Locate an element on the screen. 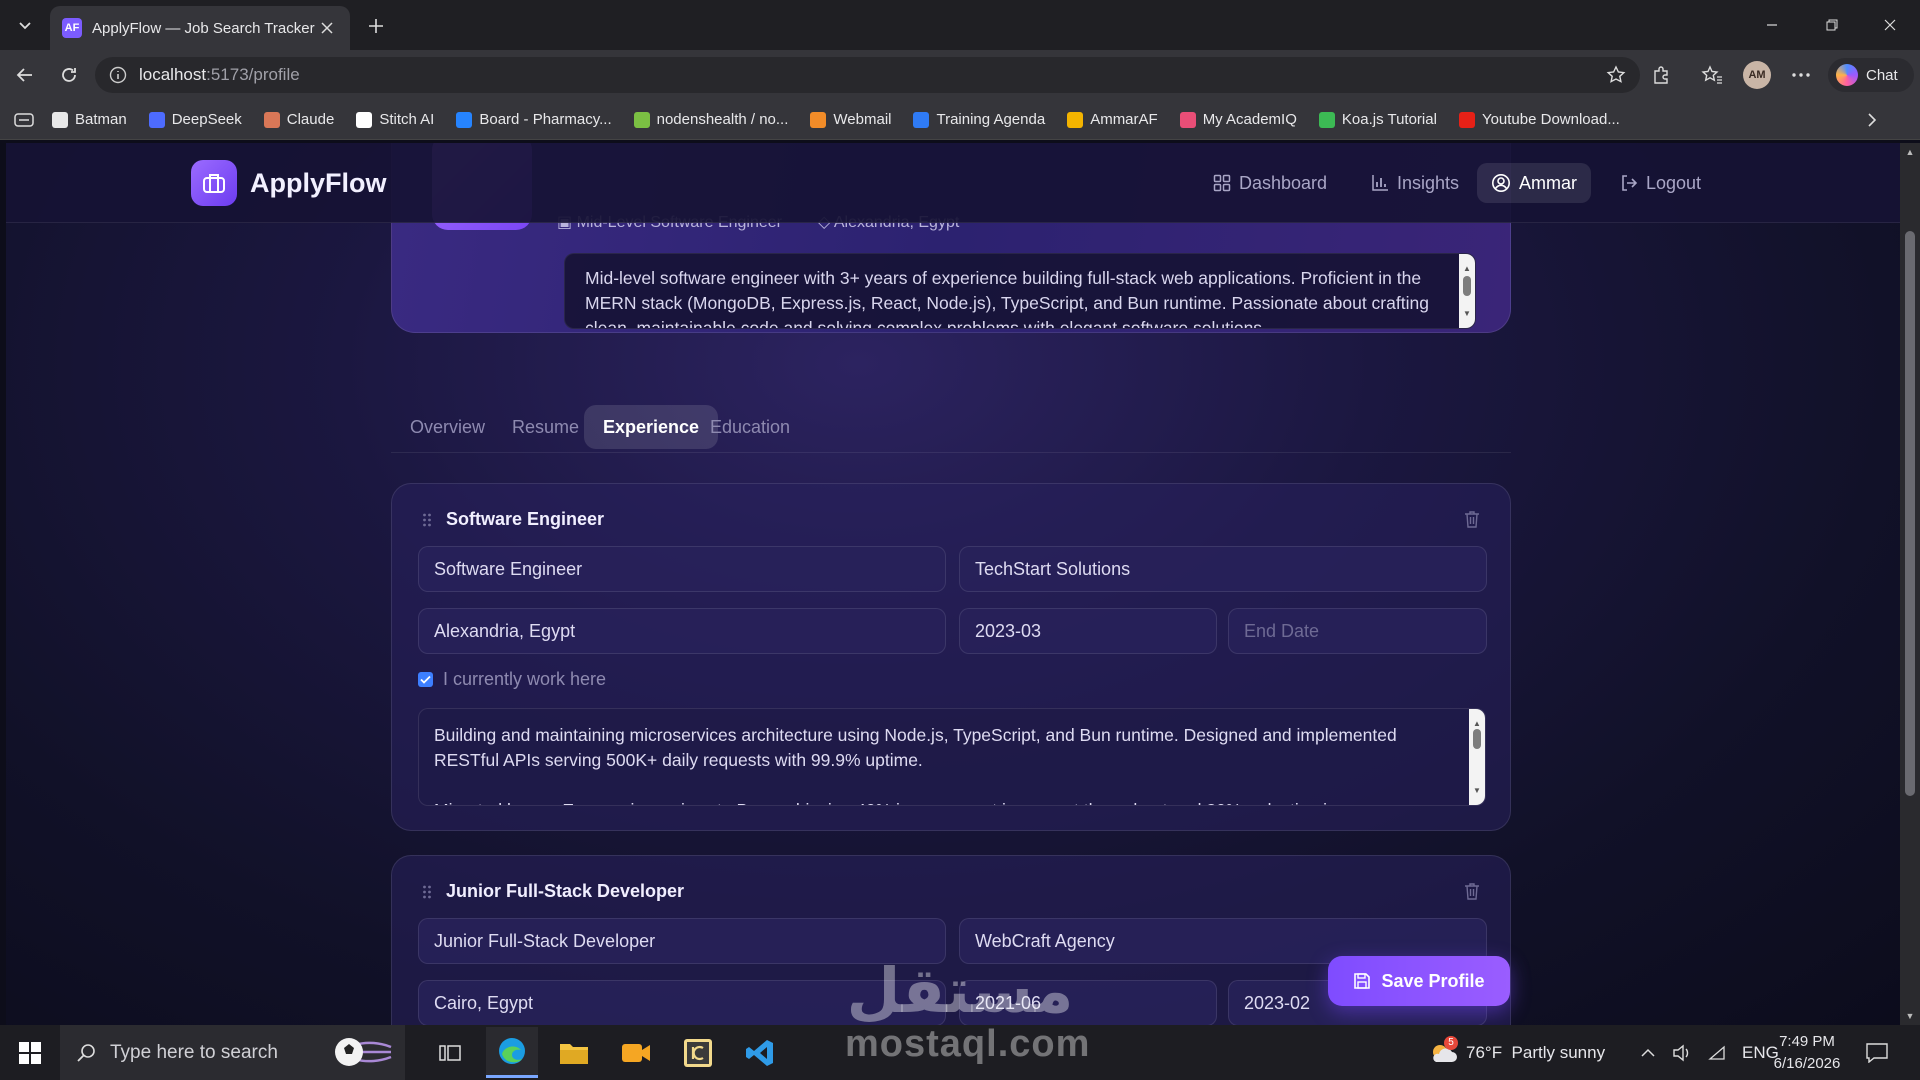 This screenshot has height=1080, width=1920. camera-icon is located at coordinates (636, 1052).